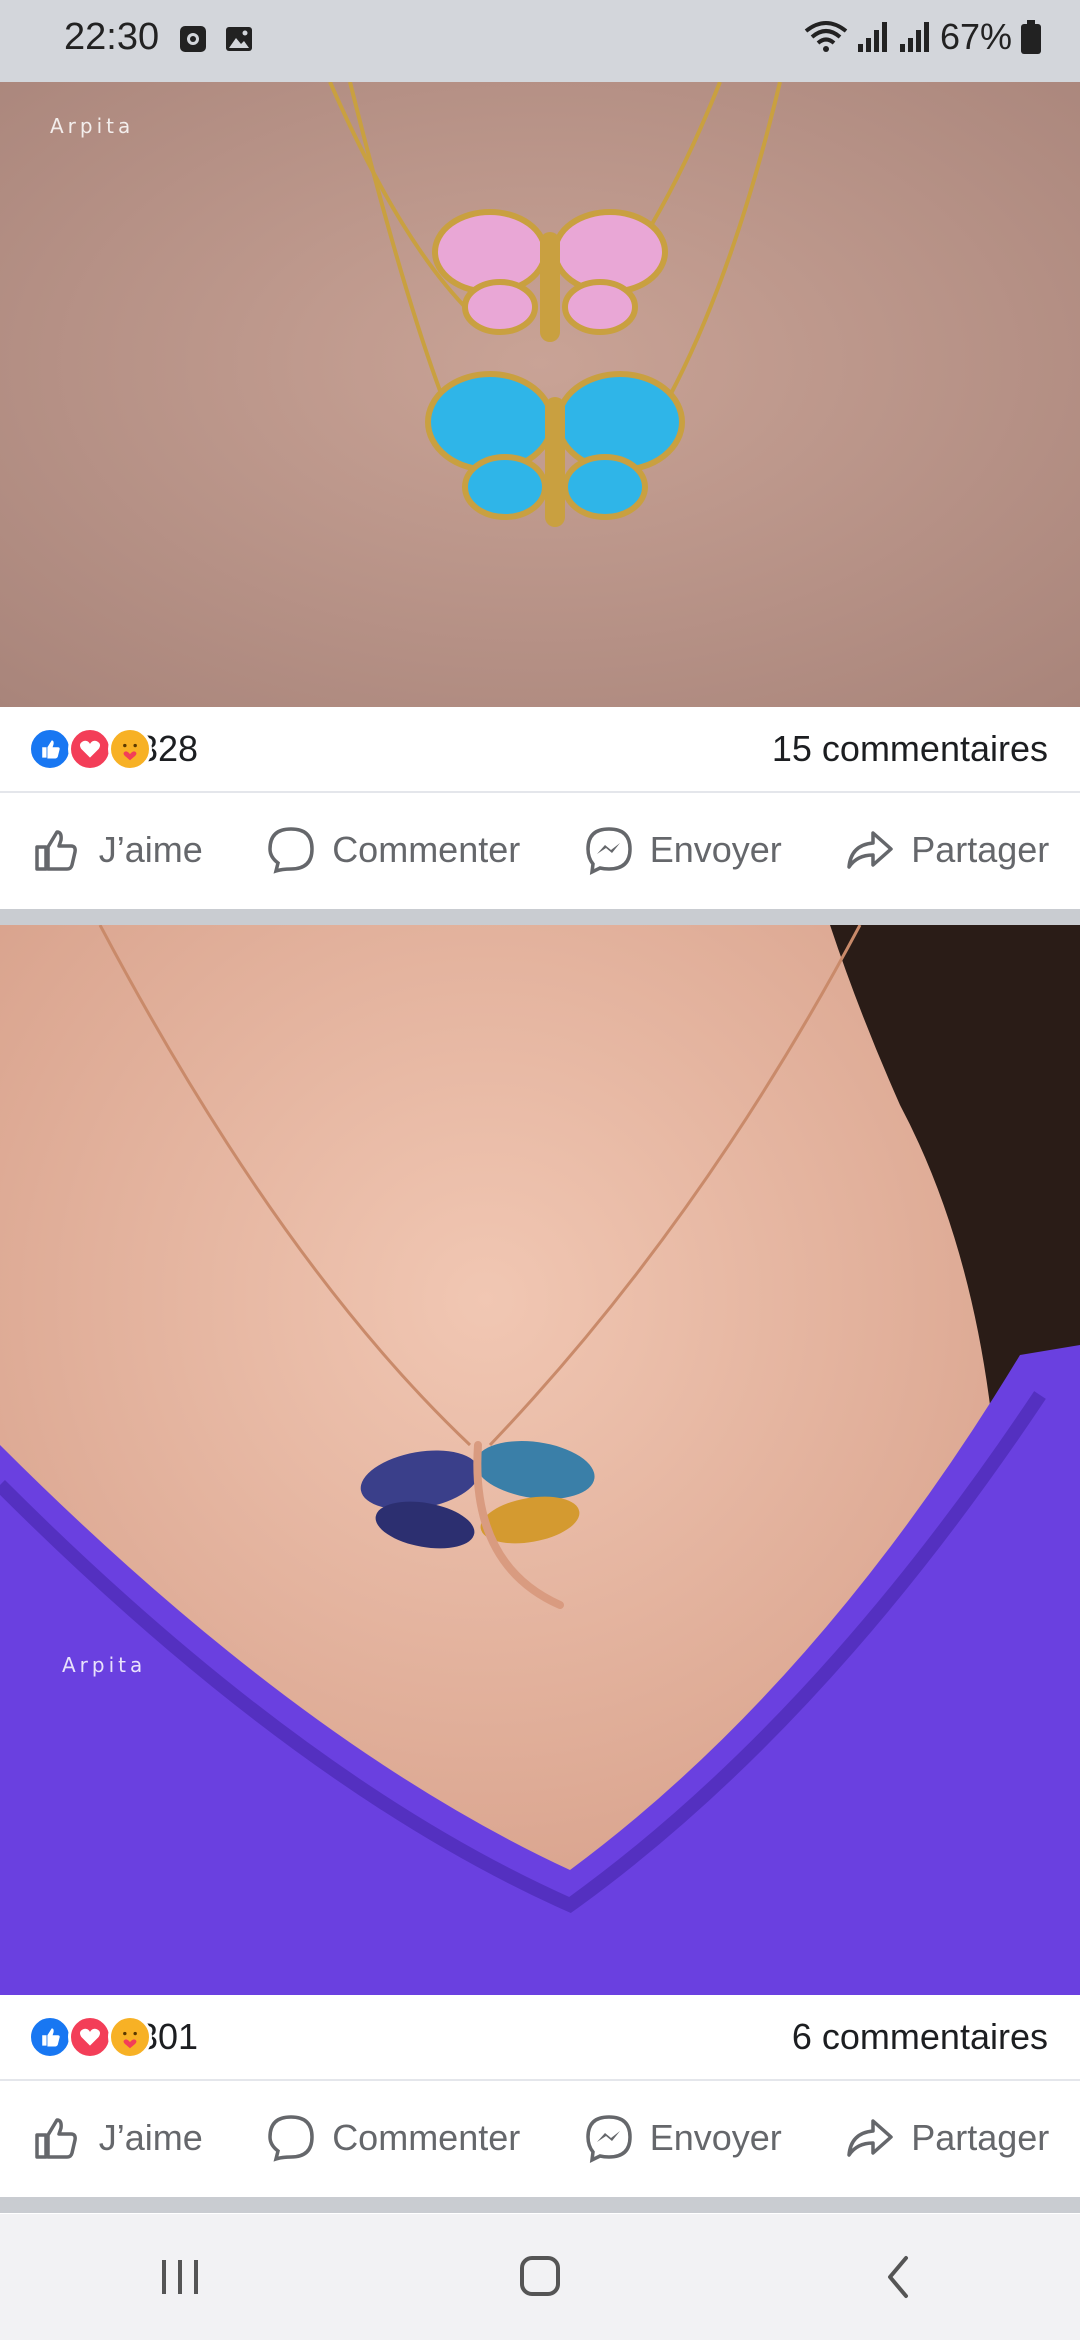 The image size is (1080, 2340). I want to click on battery-level: 67%, so click(975, 36).